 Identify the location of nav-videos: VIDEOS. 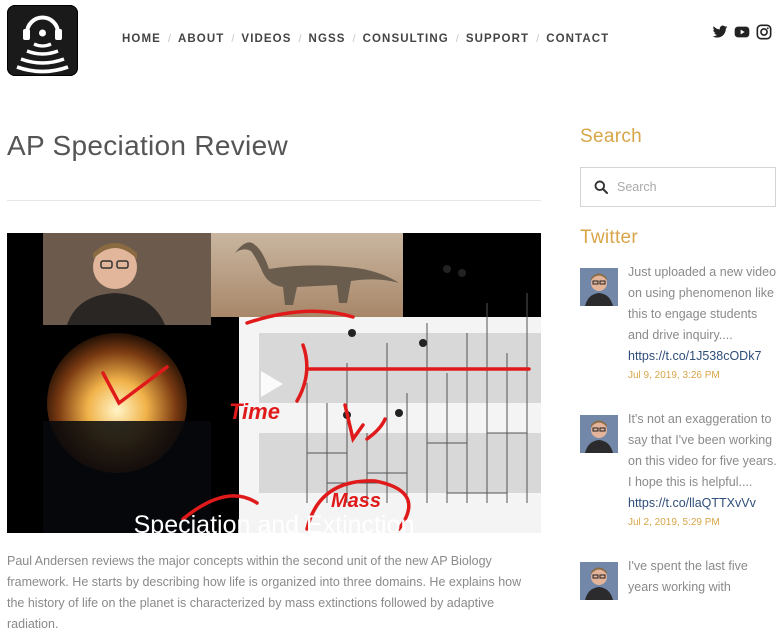
(266, 39).